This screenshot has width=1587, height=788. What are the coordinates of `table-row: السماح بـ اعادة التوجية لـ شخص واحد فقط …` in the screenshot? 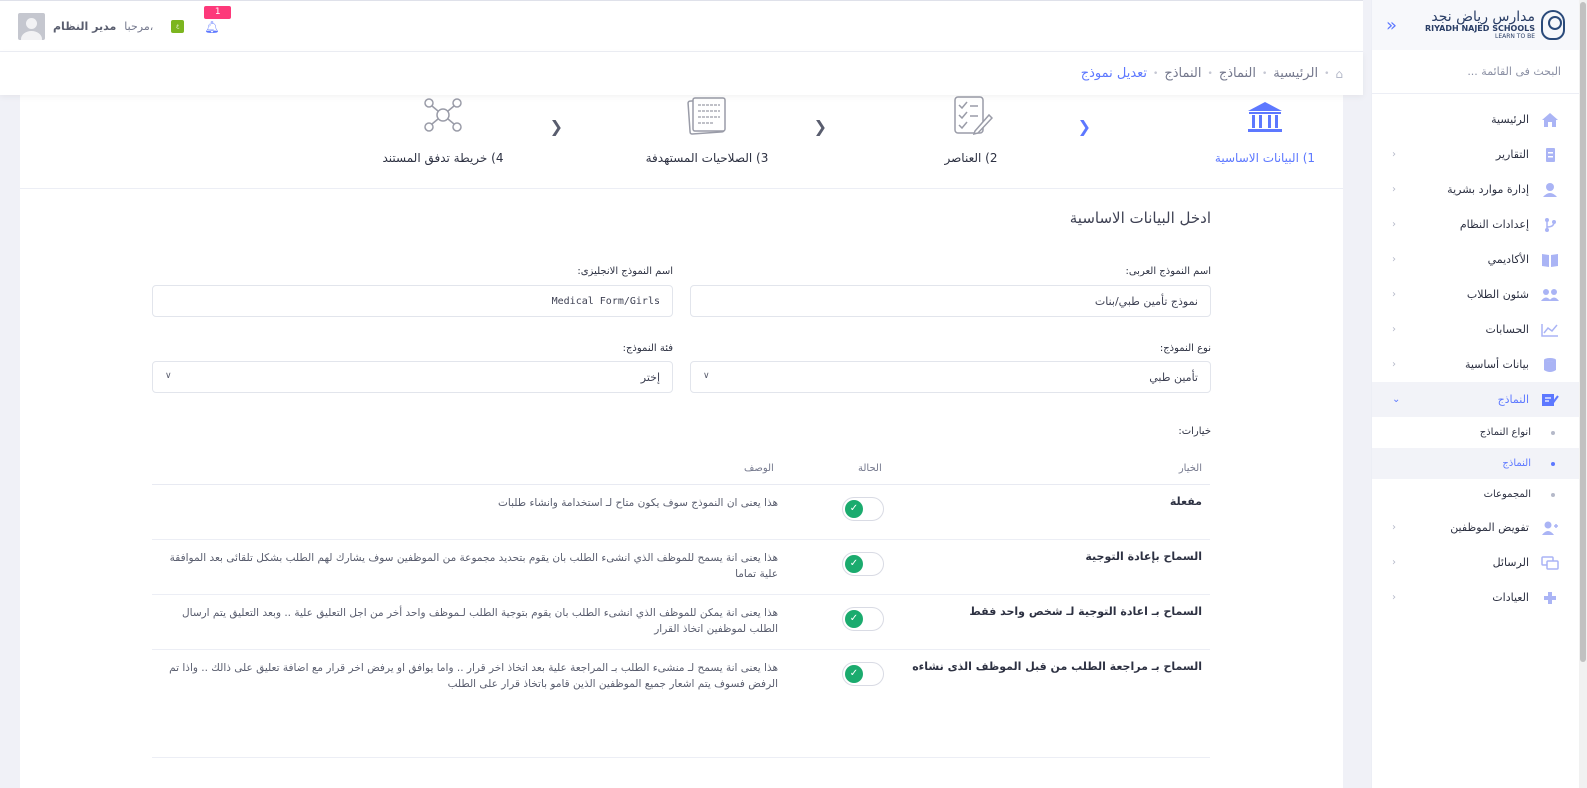 It's located at (681, 622).